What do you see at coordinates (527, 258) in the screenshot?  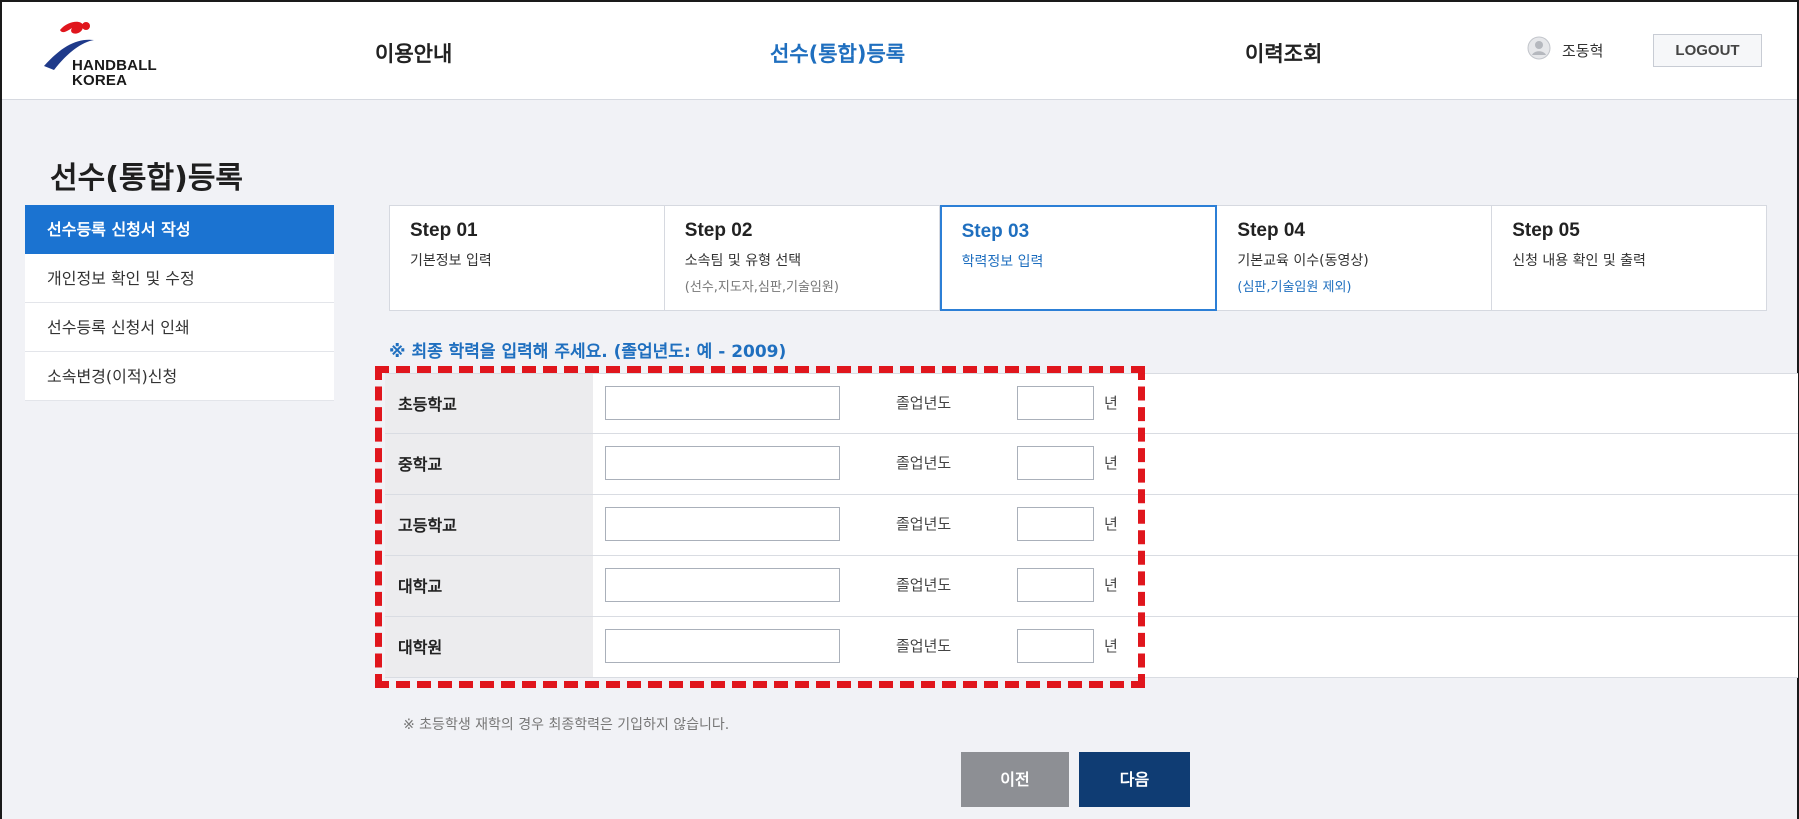 I see `step-01: Step 01 기본정보 입력` at bounding box center [527, 258].